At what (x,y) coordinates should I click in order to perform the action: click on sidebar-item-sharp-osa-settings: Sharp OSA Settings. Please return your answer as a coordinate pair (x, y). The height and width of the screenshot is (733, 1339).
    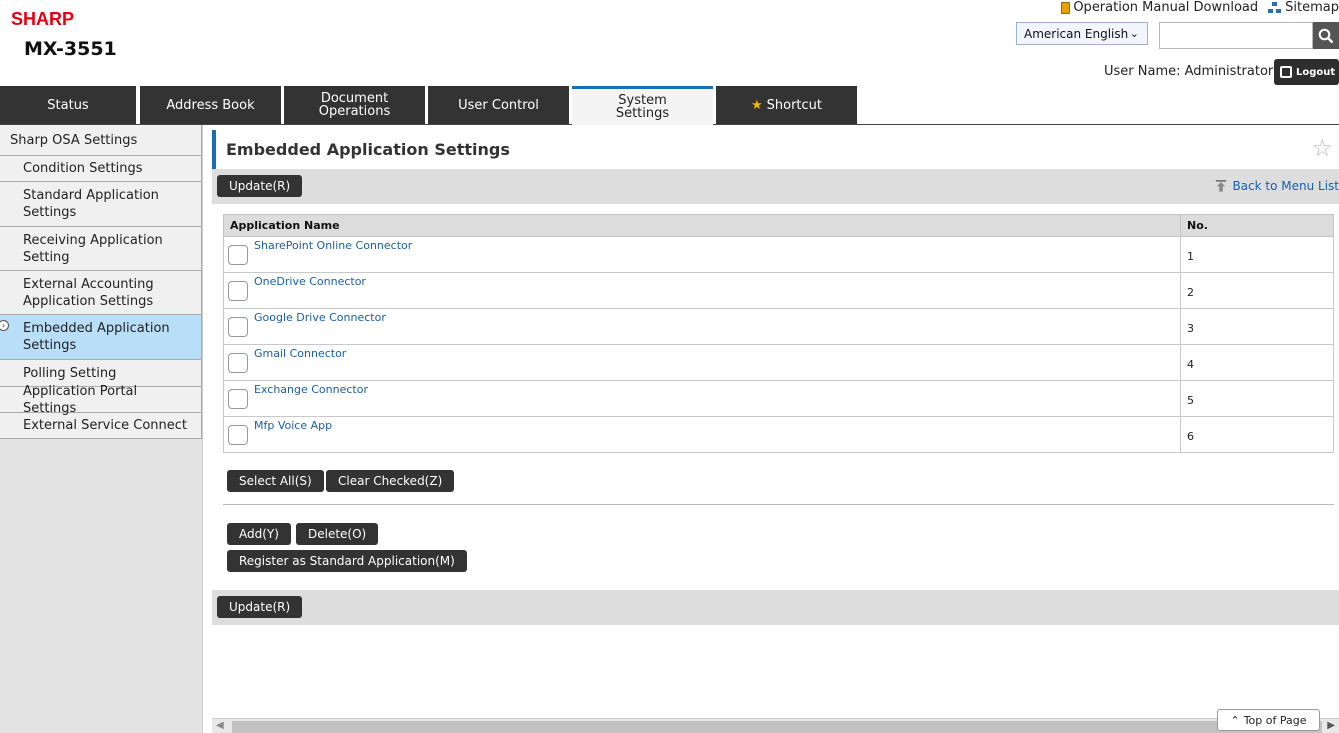
    Looking at the image, I should click on (101, 140).